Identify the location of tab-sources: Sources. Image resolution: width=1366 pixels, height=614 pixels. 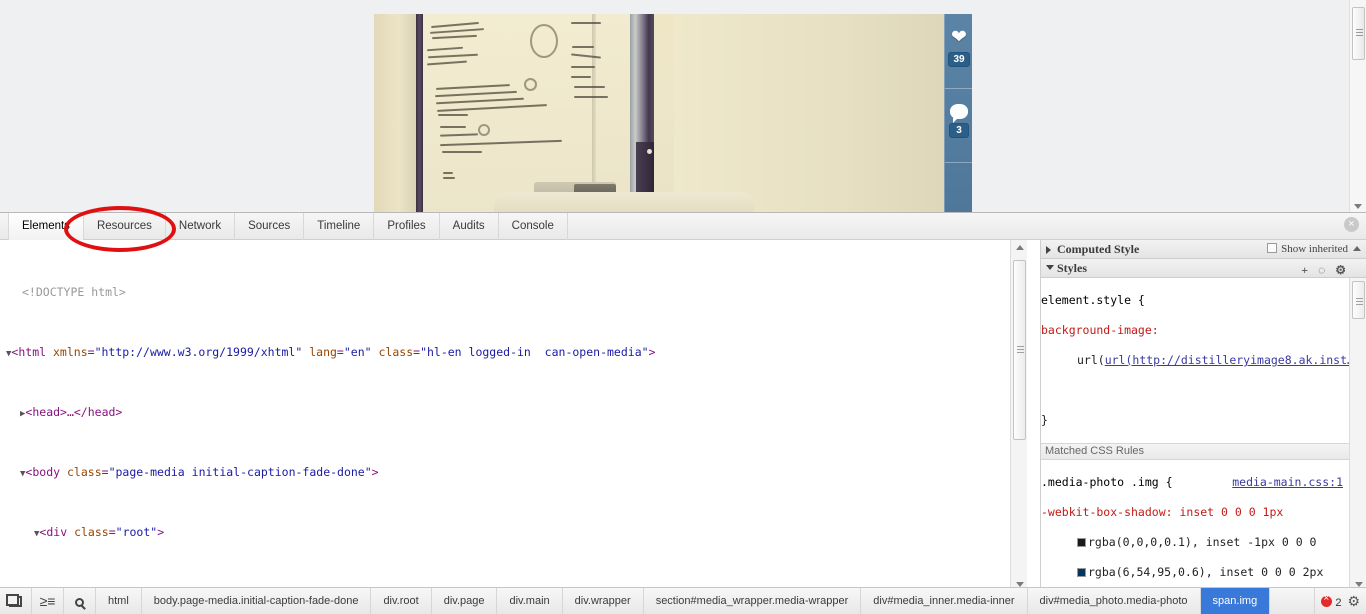
(270, 226).